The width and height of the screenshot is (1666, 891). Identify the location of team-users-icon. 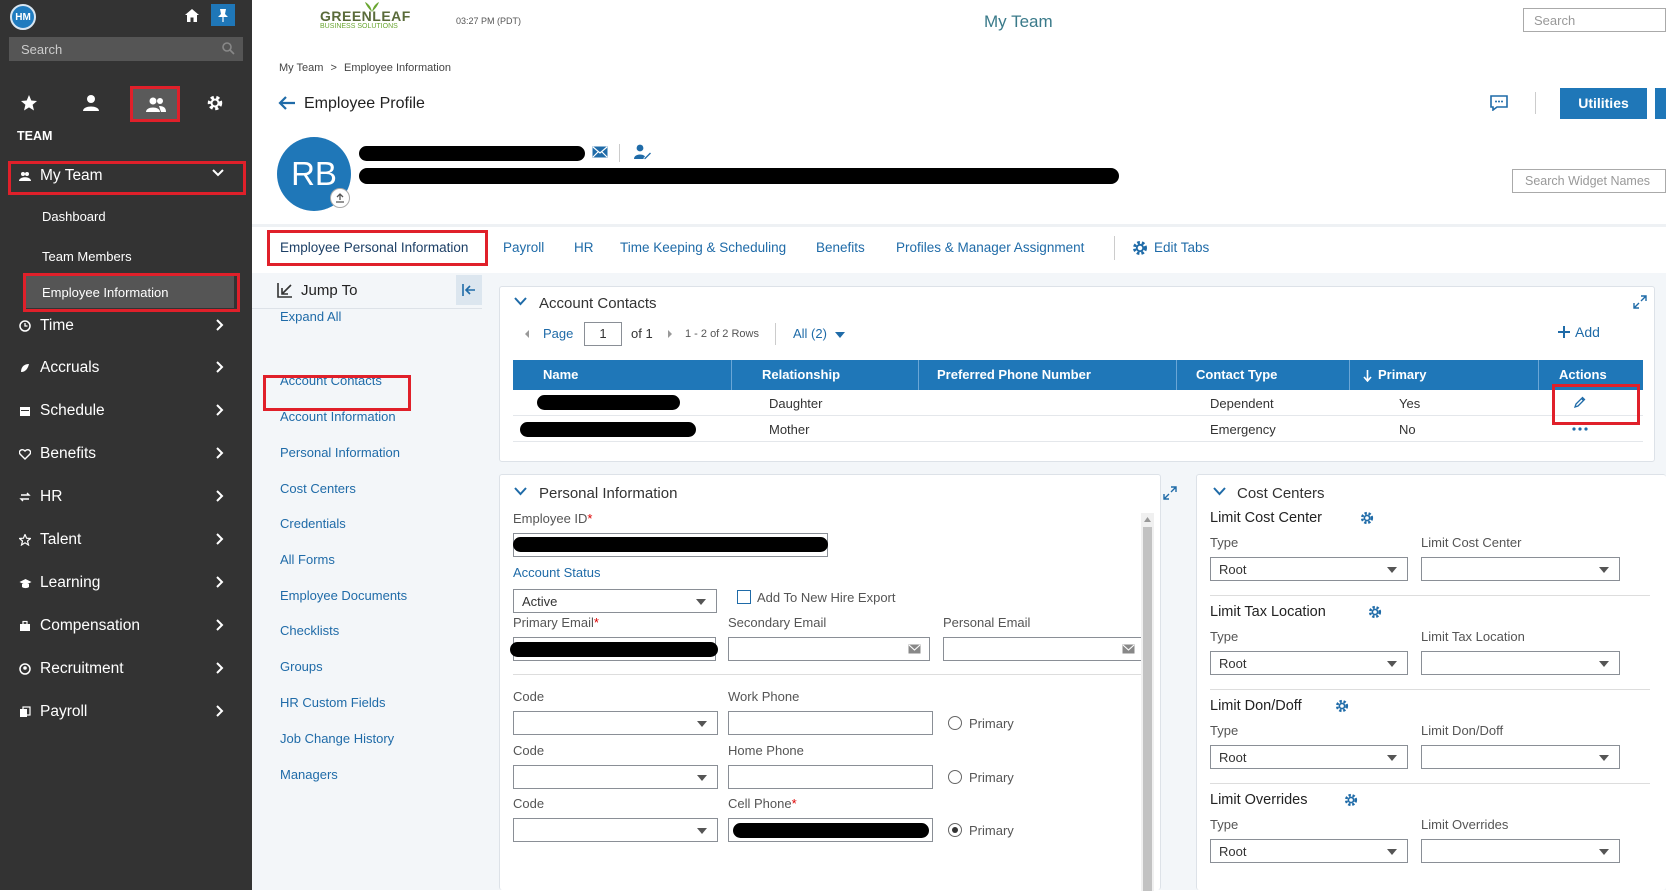
(156, 105).